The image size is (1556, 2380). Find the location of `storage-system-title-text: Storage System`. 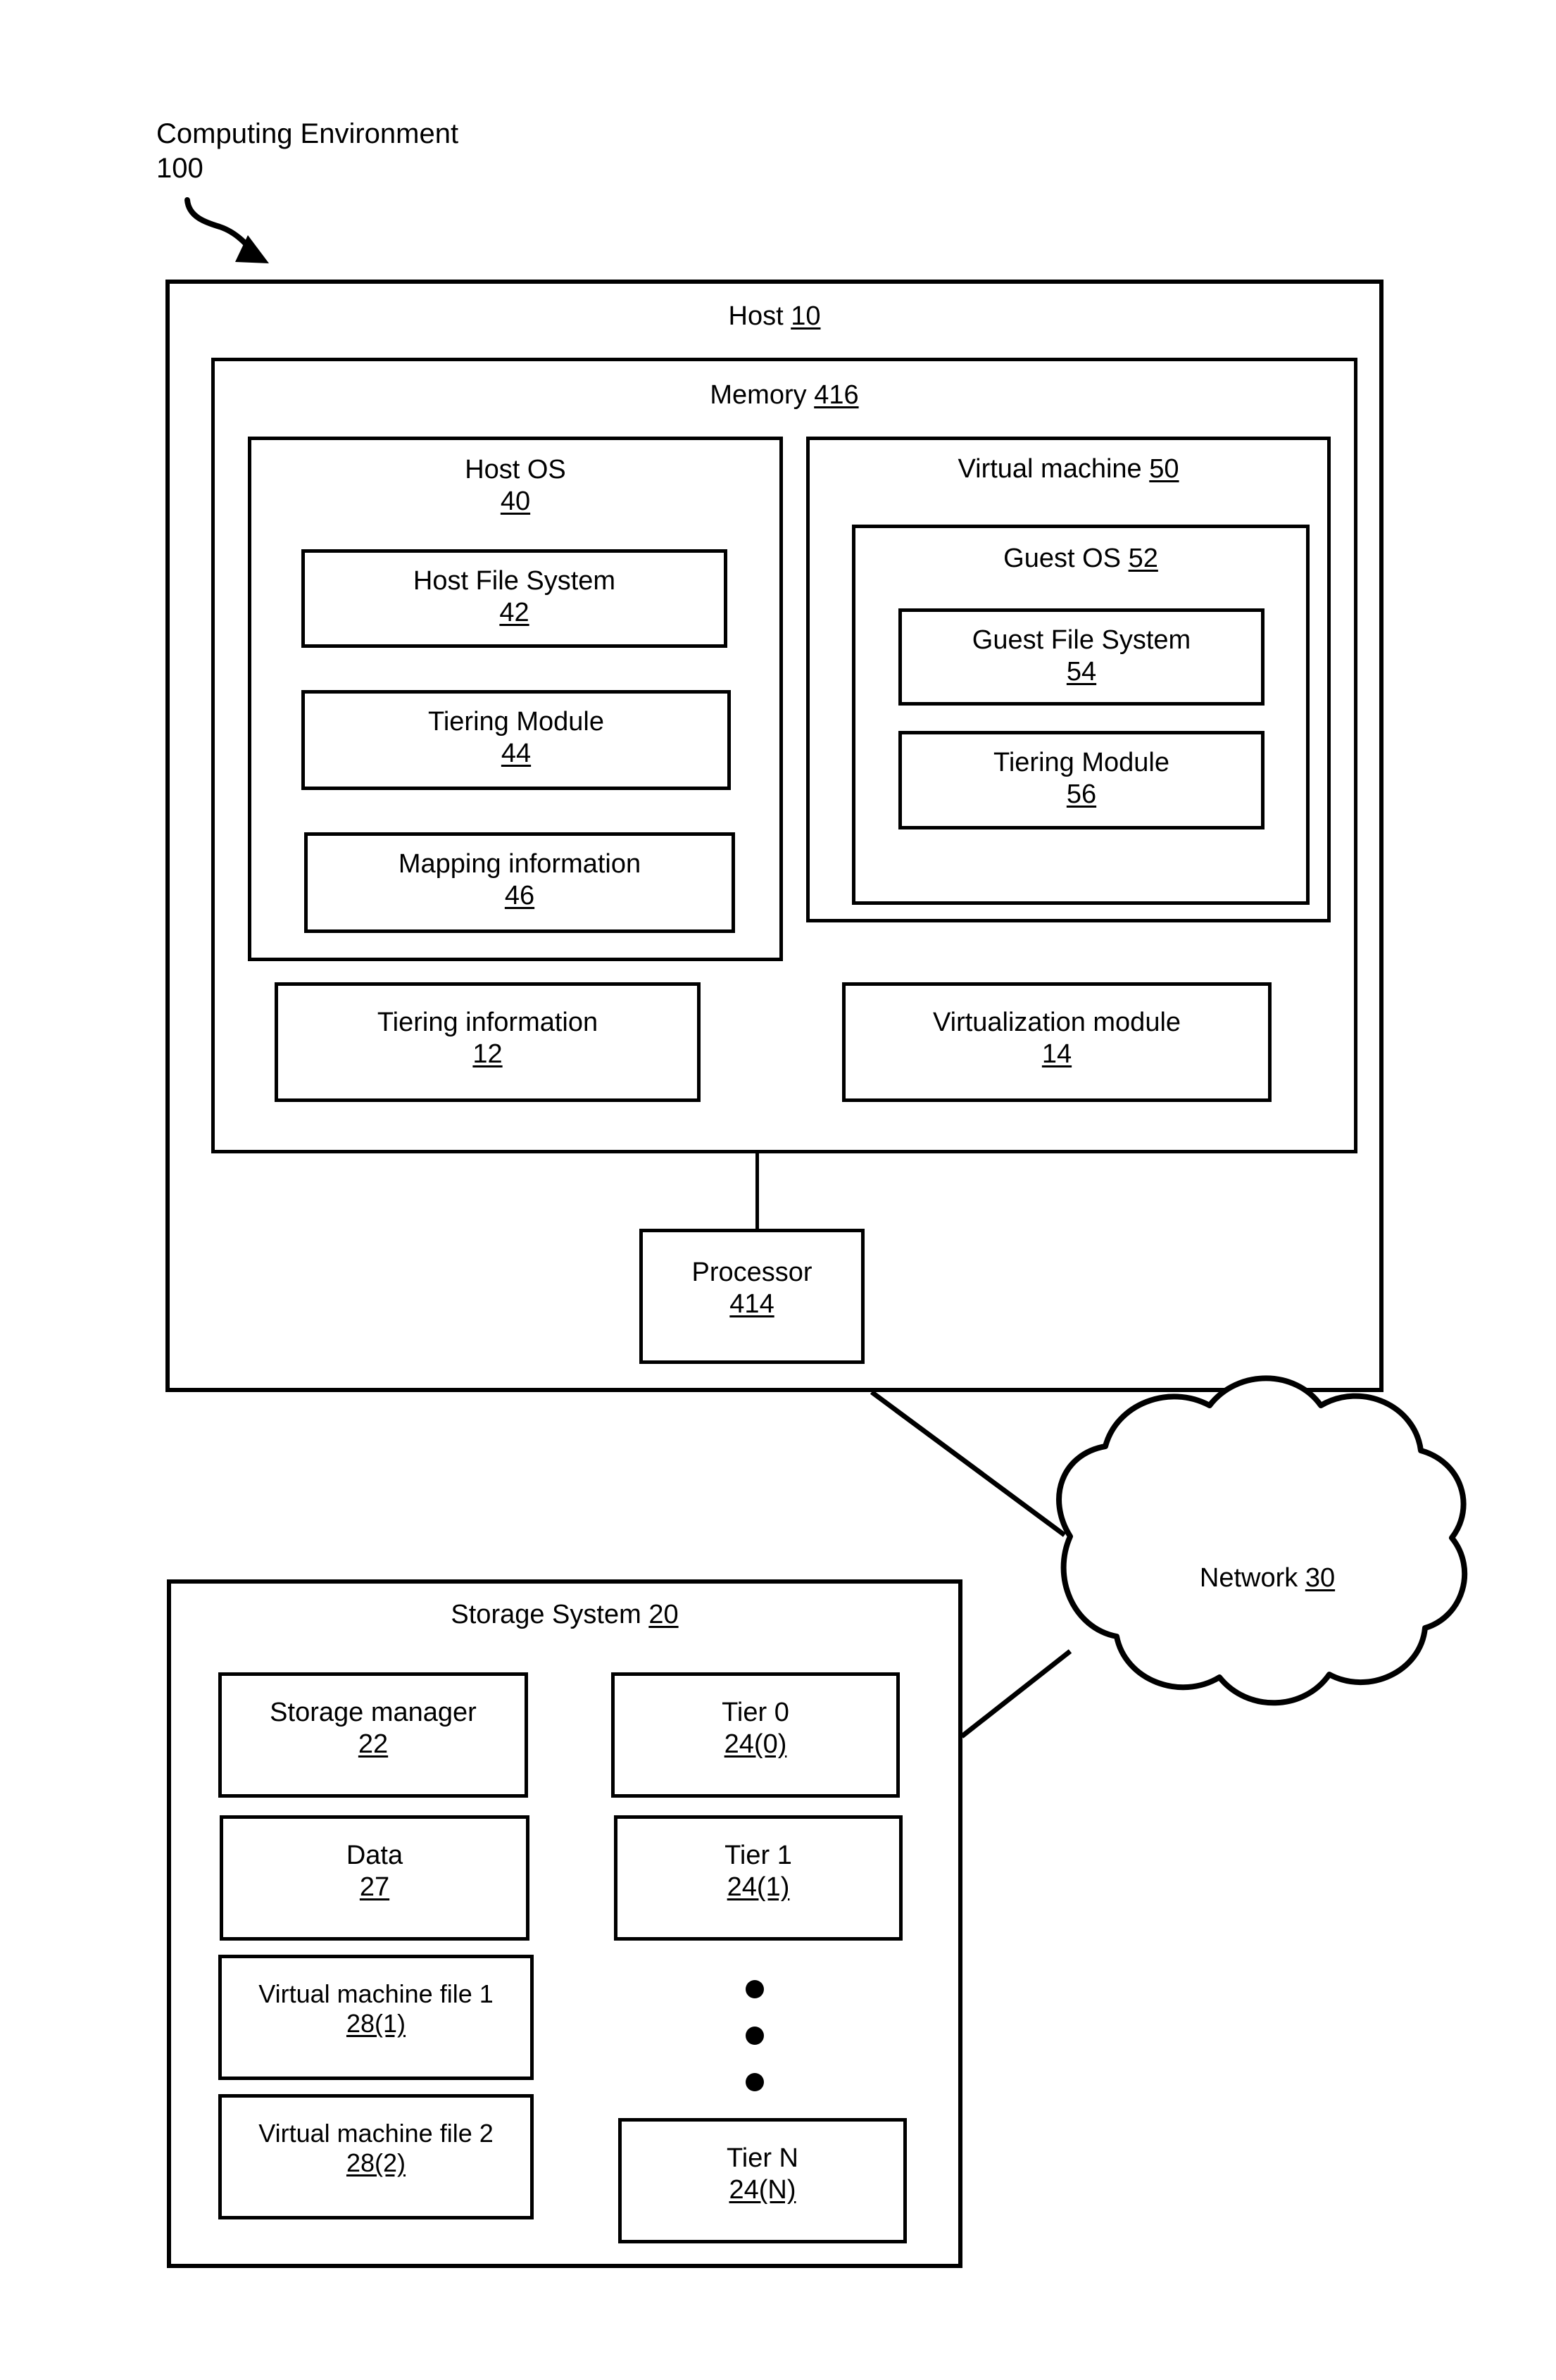

storage-system-title-text: Storage System is located at coordinates (546, 1614).